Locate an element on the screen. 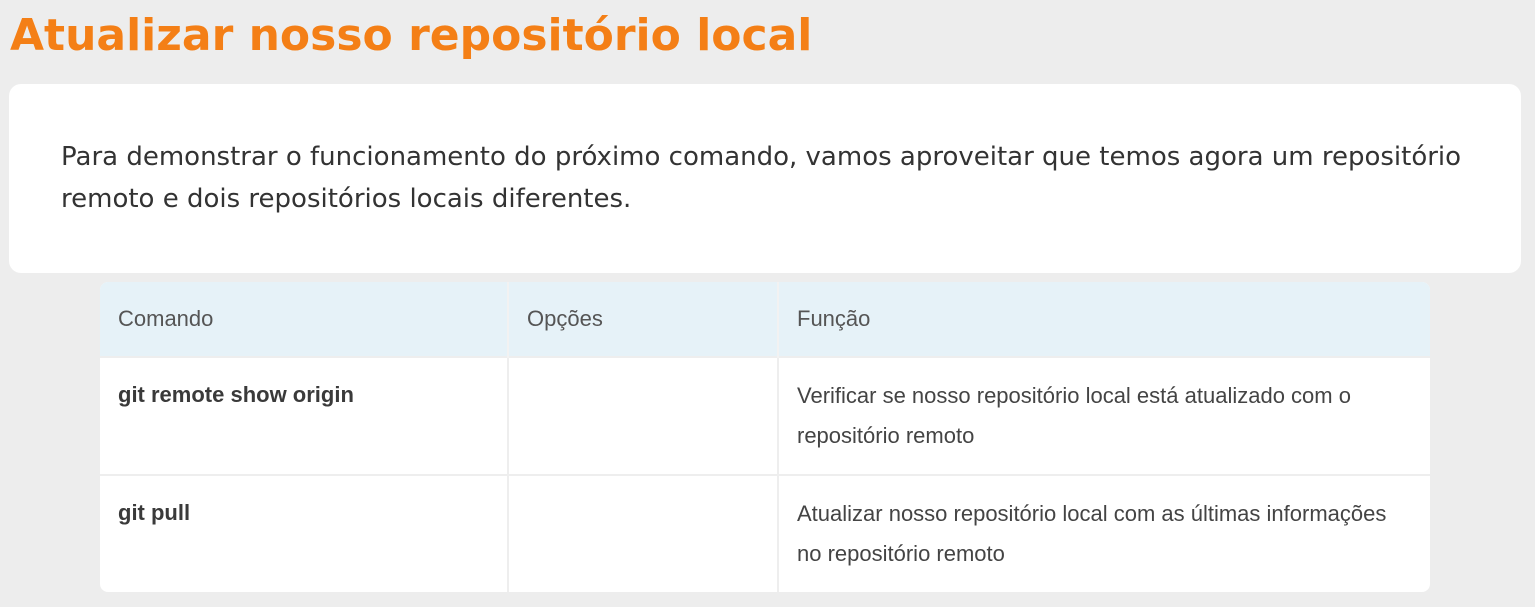 Image resolution: width=1535 pixels, height=607 pixels. header-comando: Comando is located at coordinates (166, 318).